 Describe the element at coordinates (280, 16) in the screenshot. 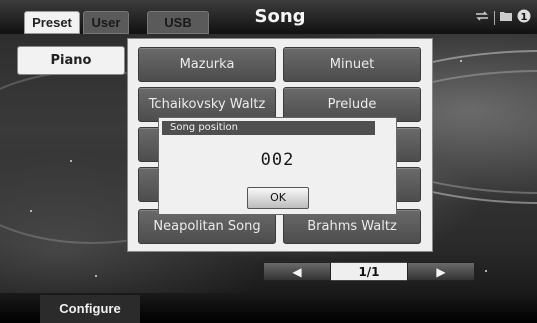

I see `page-title: Song` at that location.